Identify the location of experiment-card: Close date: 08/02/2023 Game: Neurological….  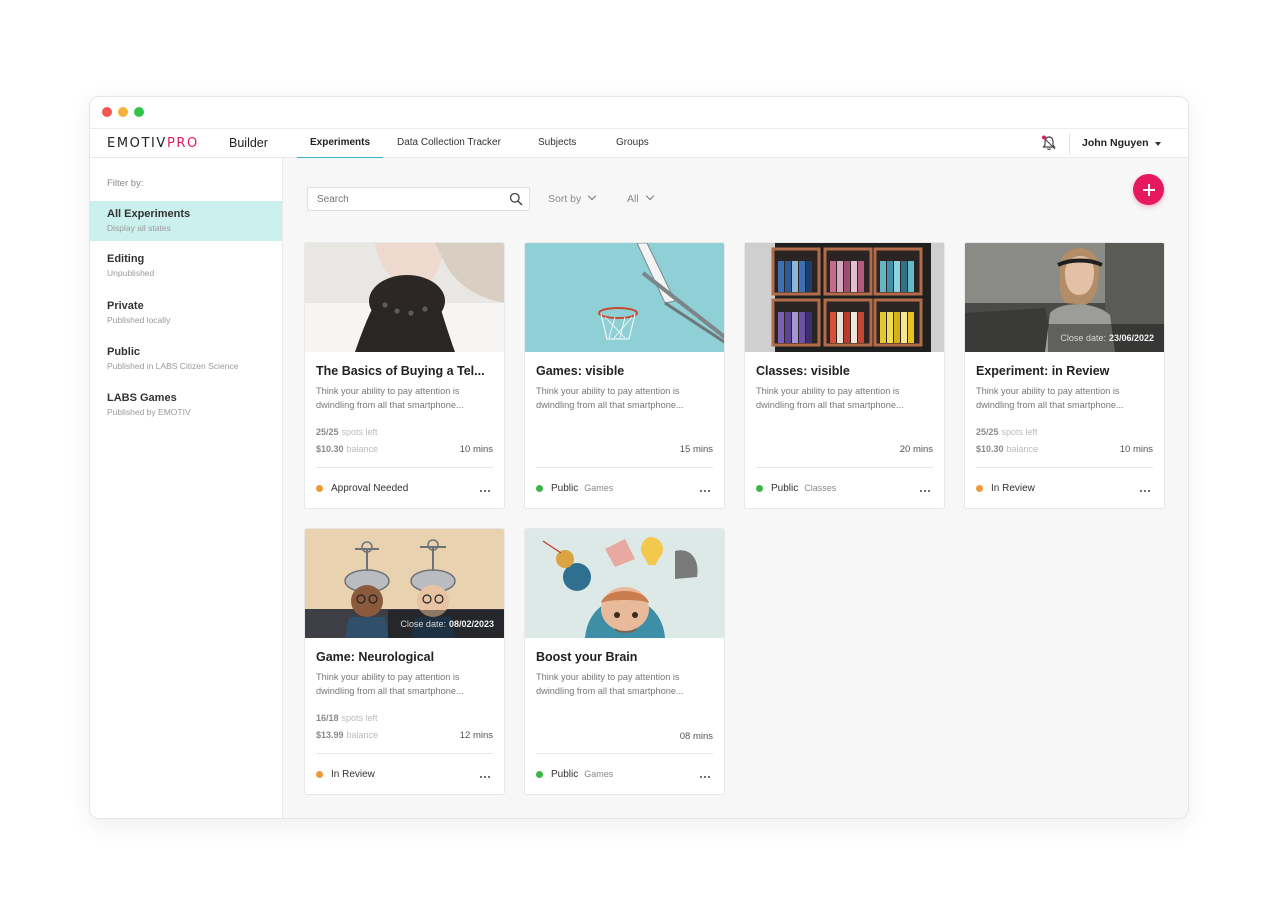
(404, 661).